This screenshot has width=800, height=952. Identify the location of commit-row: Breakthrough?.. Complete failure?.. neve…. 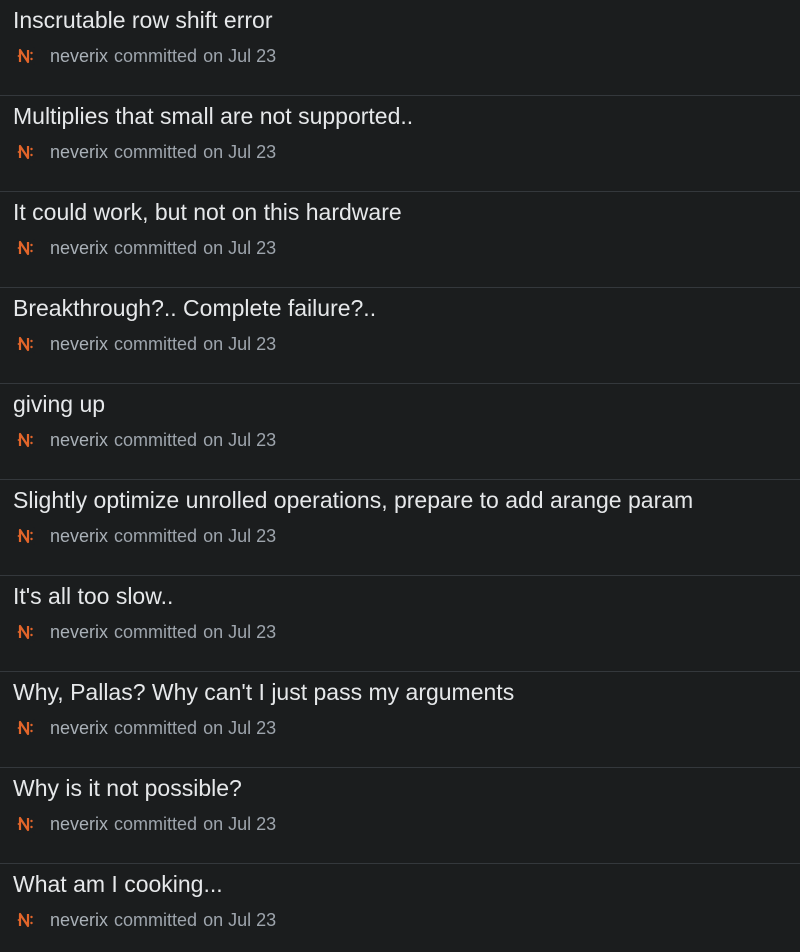
(400, 336).